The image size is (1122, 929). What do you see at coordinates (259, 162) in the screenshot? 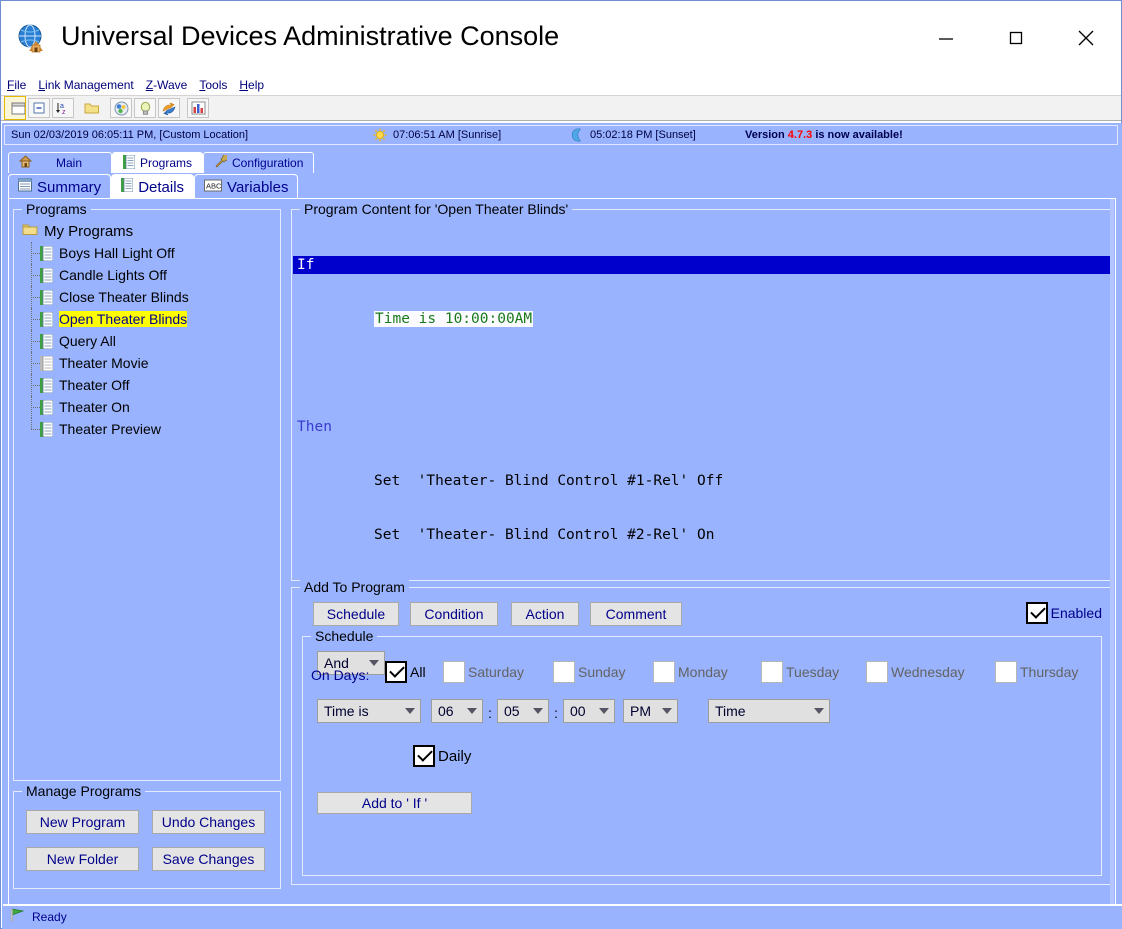
I see `tab-configuration: Configuration` at bounding box center [259, 162].